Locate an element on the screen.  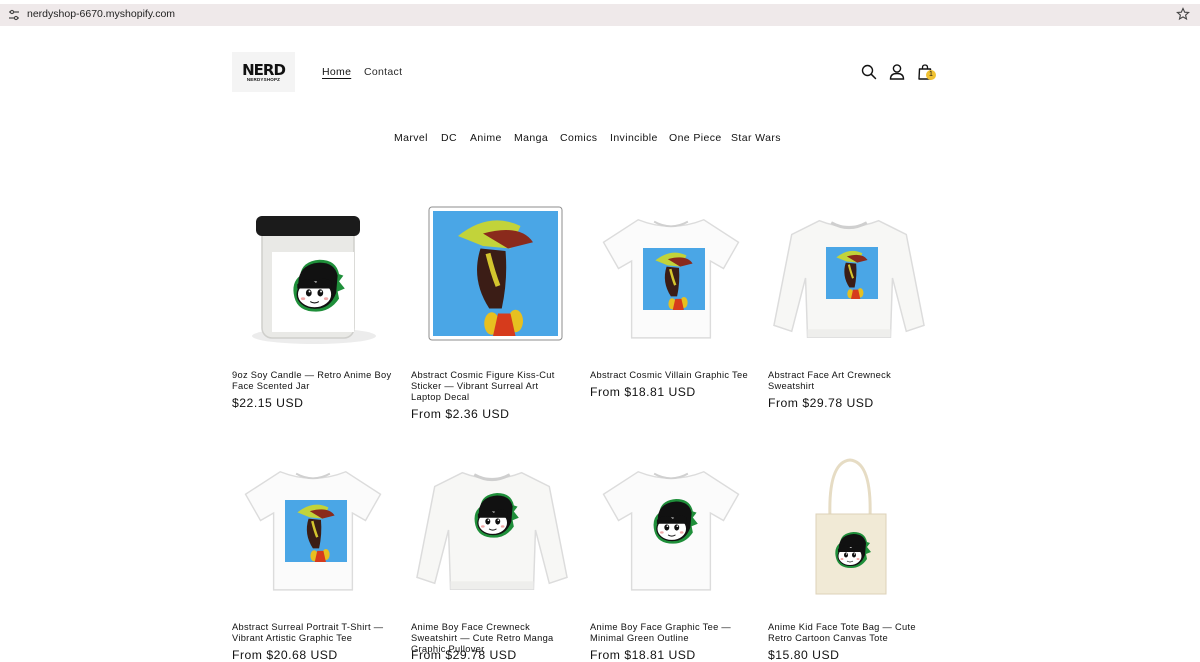
product-image-sweatshirt-abstract is located at coordinates (849, 274).